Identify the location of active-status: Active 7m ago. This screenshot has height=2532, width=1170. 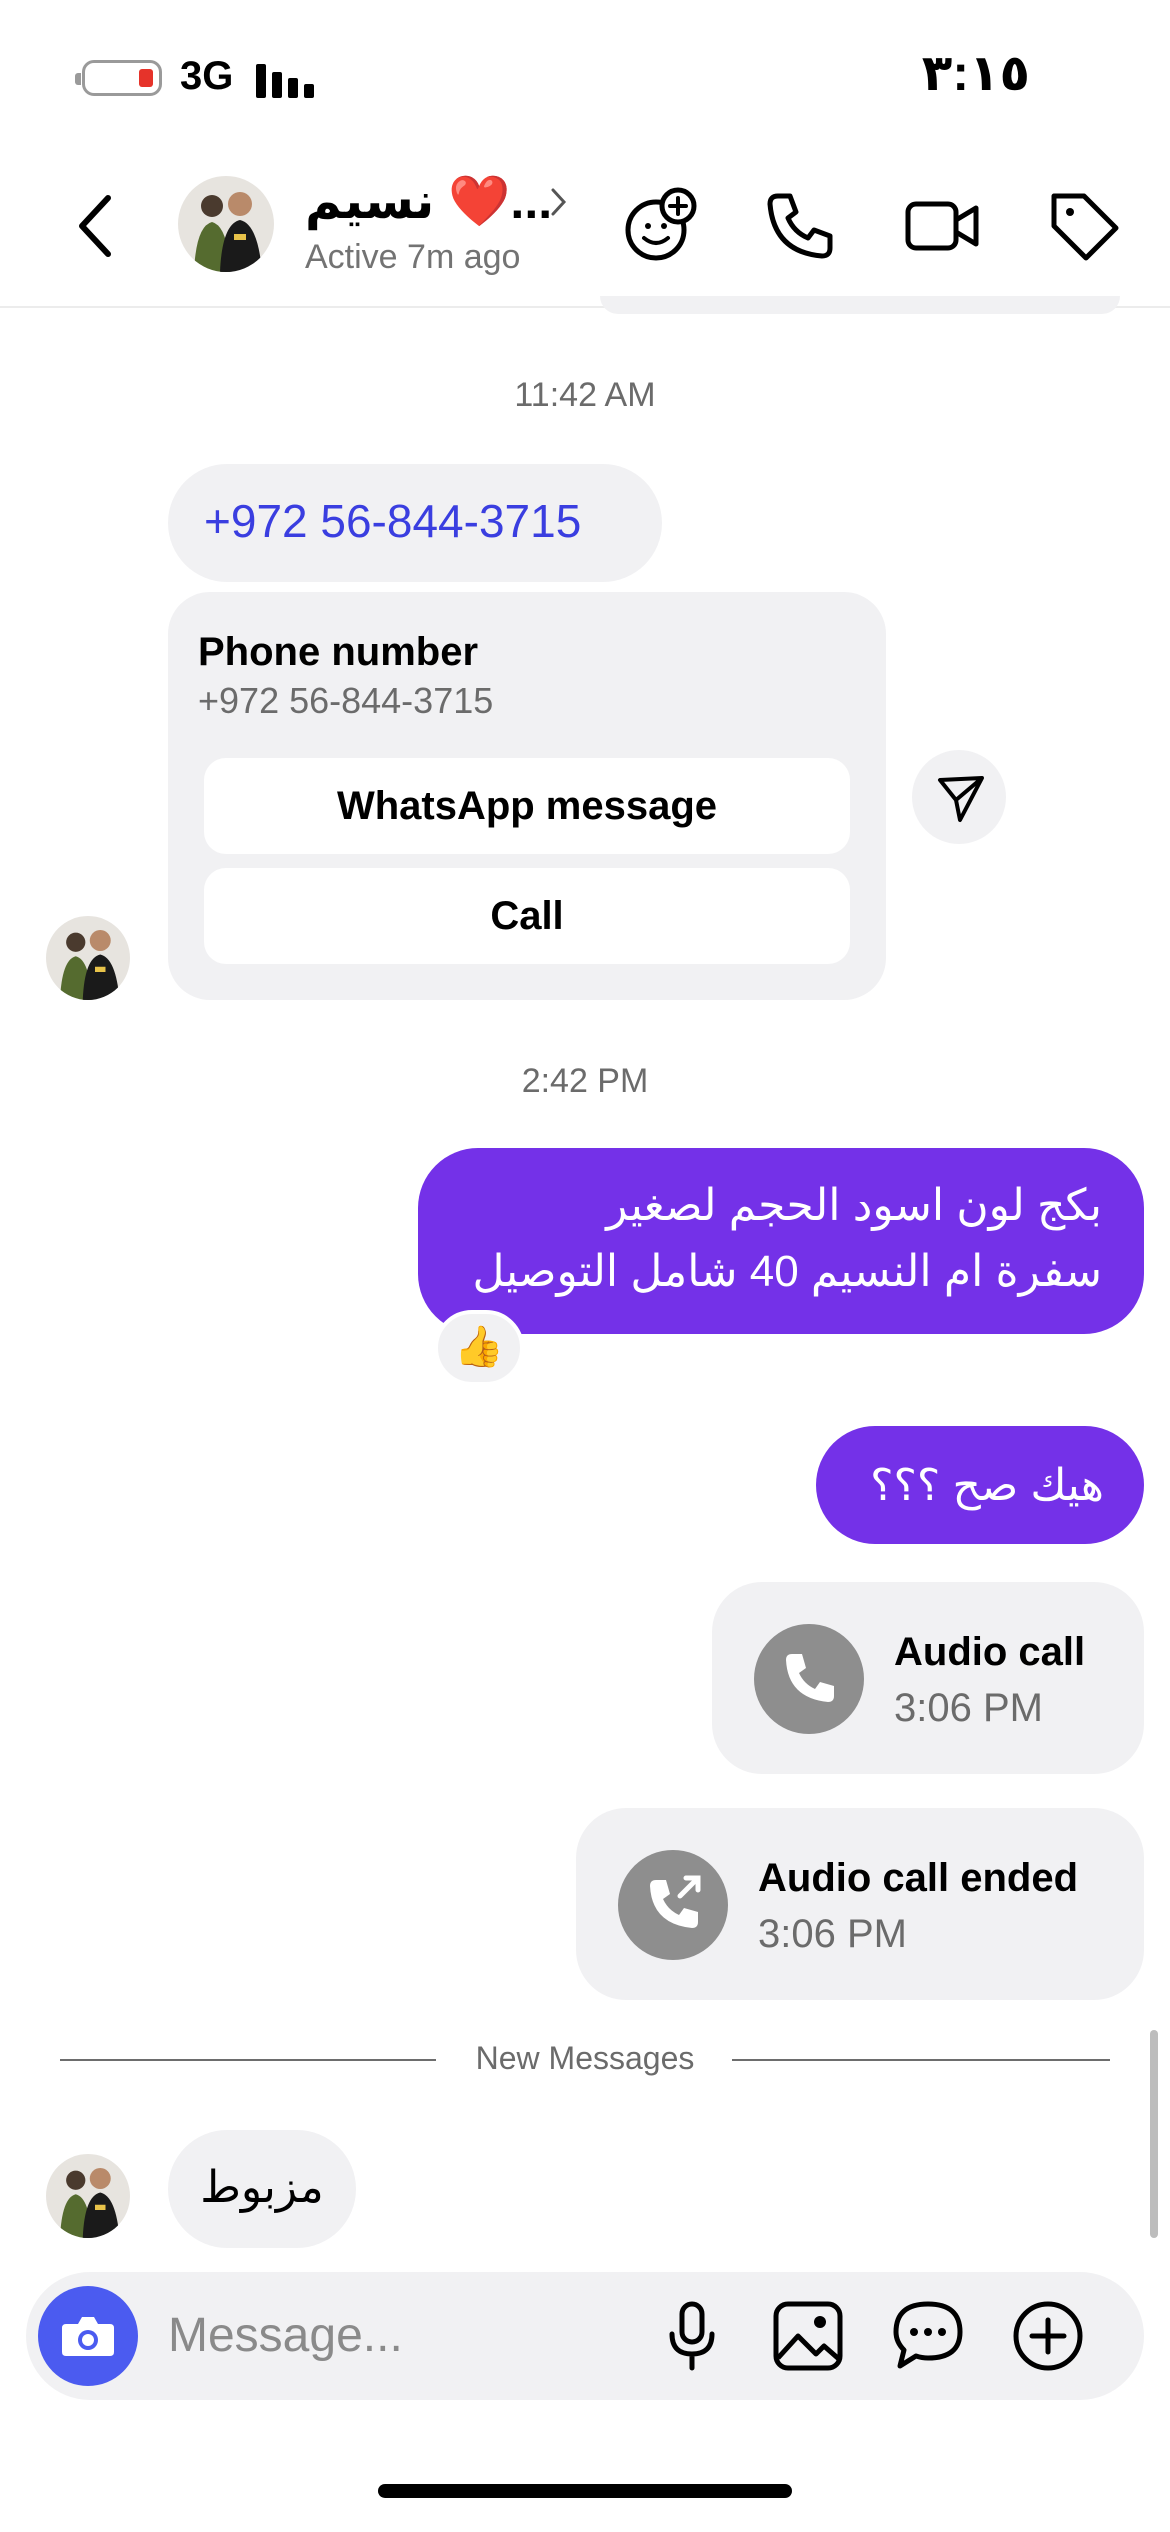
(413, 257).